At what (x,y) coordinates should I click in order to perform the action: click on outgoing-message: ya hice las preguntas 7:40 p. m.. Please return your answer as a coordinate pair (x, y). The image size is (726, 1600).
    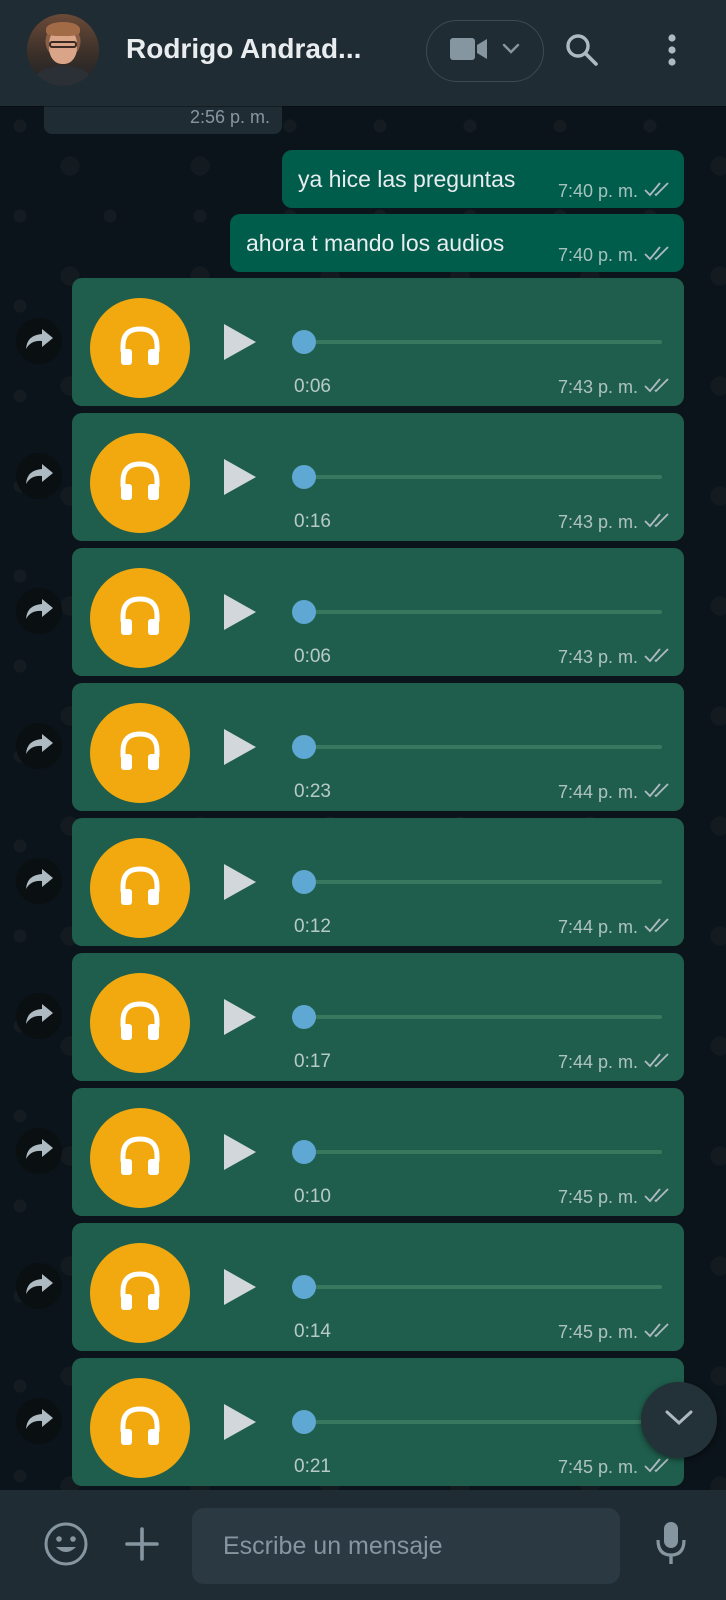
    Looking at the image, I should click on (483, 179).